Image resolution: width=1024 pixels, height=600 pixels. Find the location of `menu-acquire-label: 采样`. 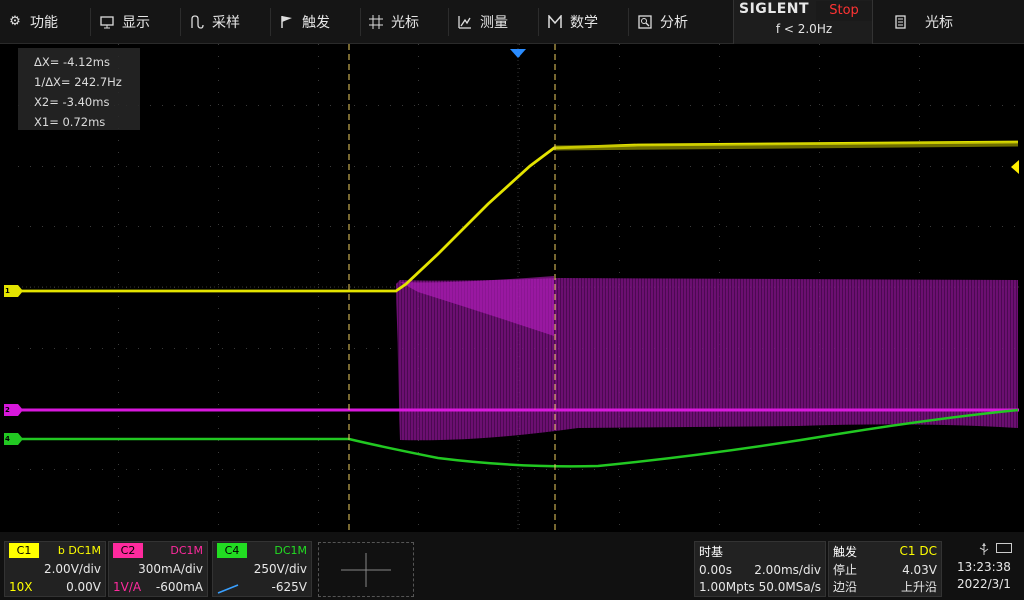

menu-acquire-label: 采样 is located at coordinates (226, 23).